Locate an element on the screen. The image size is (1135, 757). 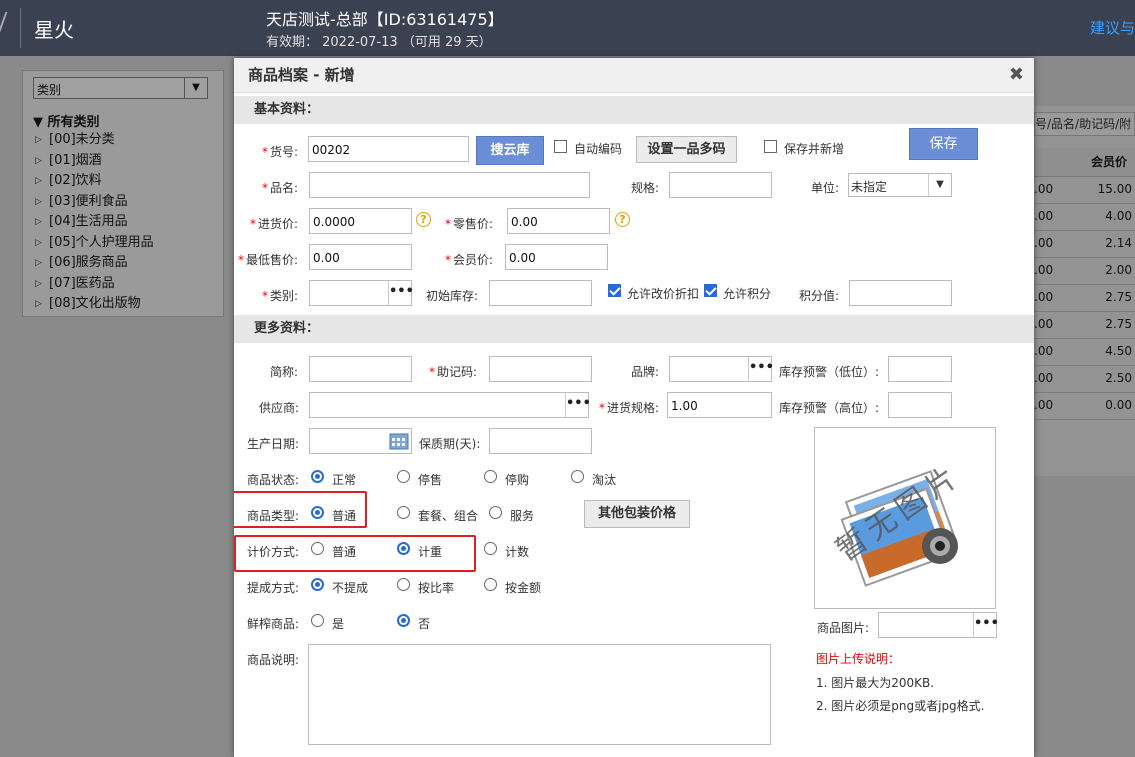
type-radio-service is located at coordinates (495, 512).